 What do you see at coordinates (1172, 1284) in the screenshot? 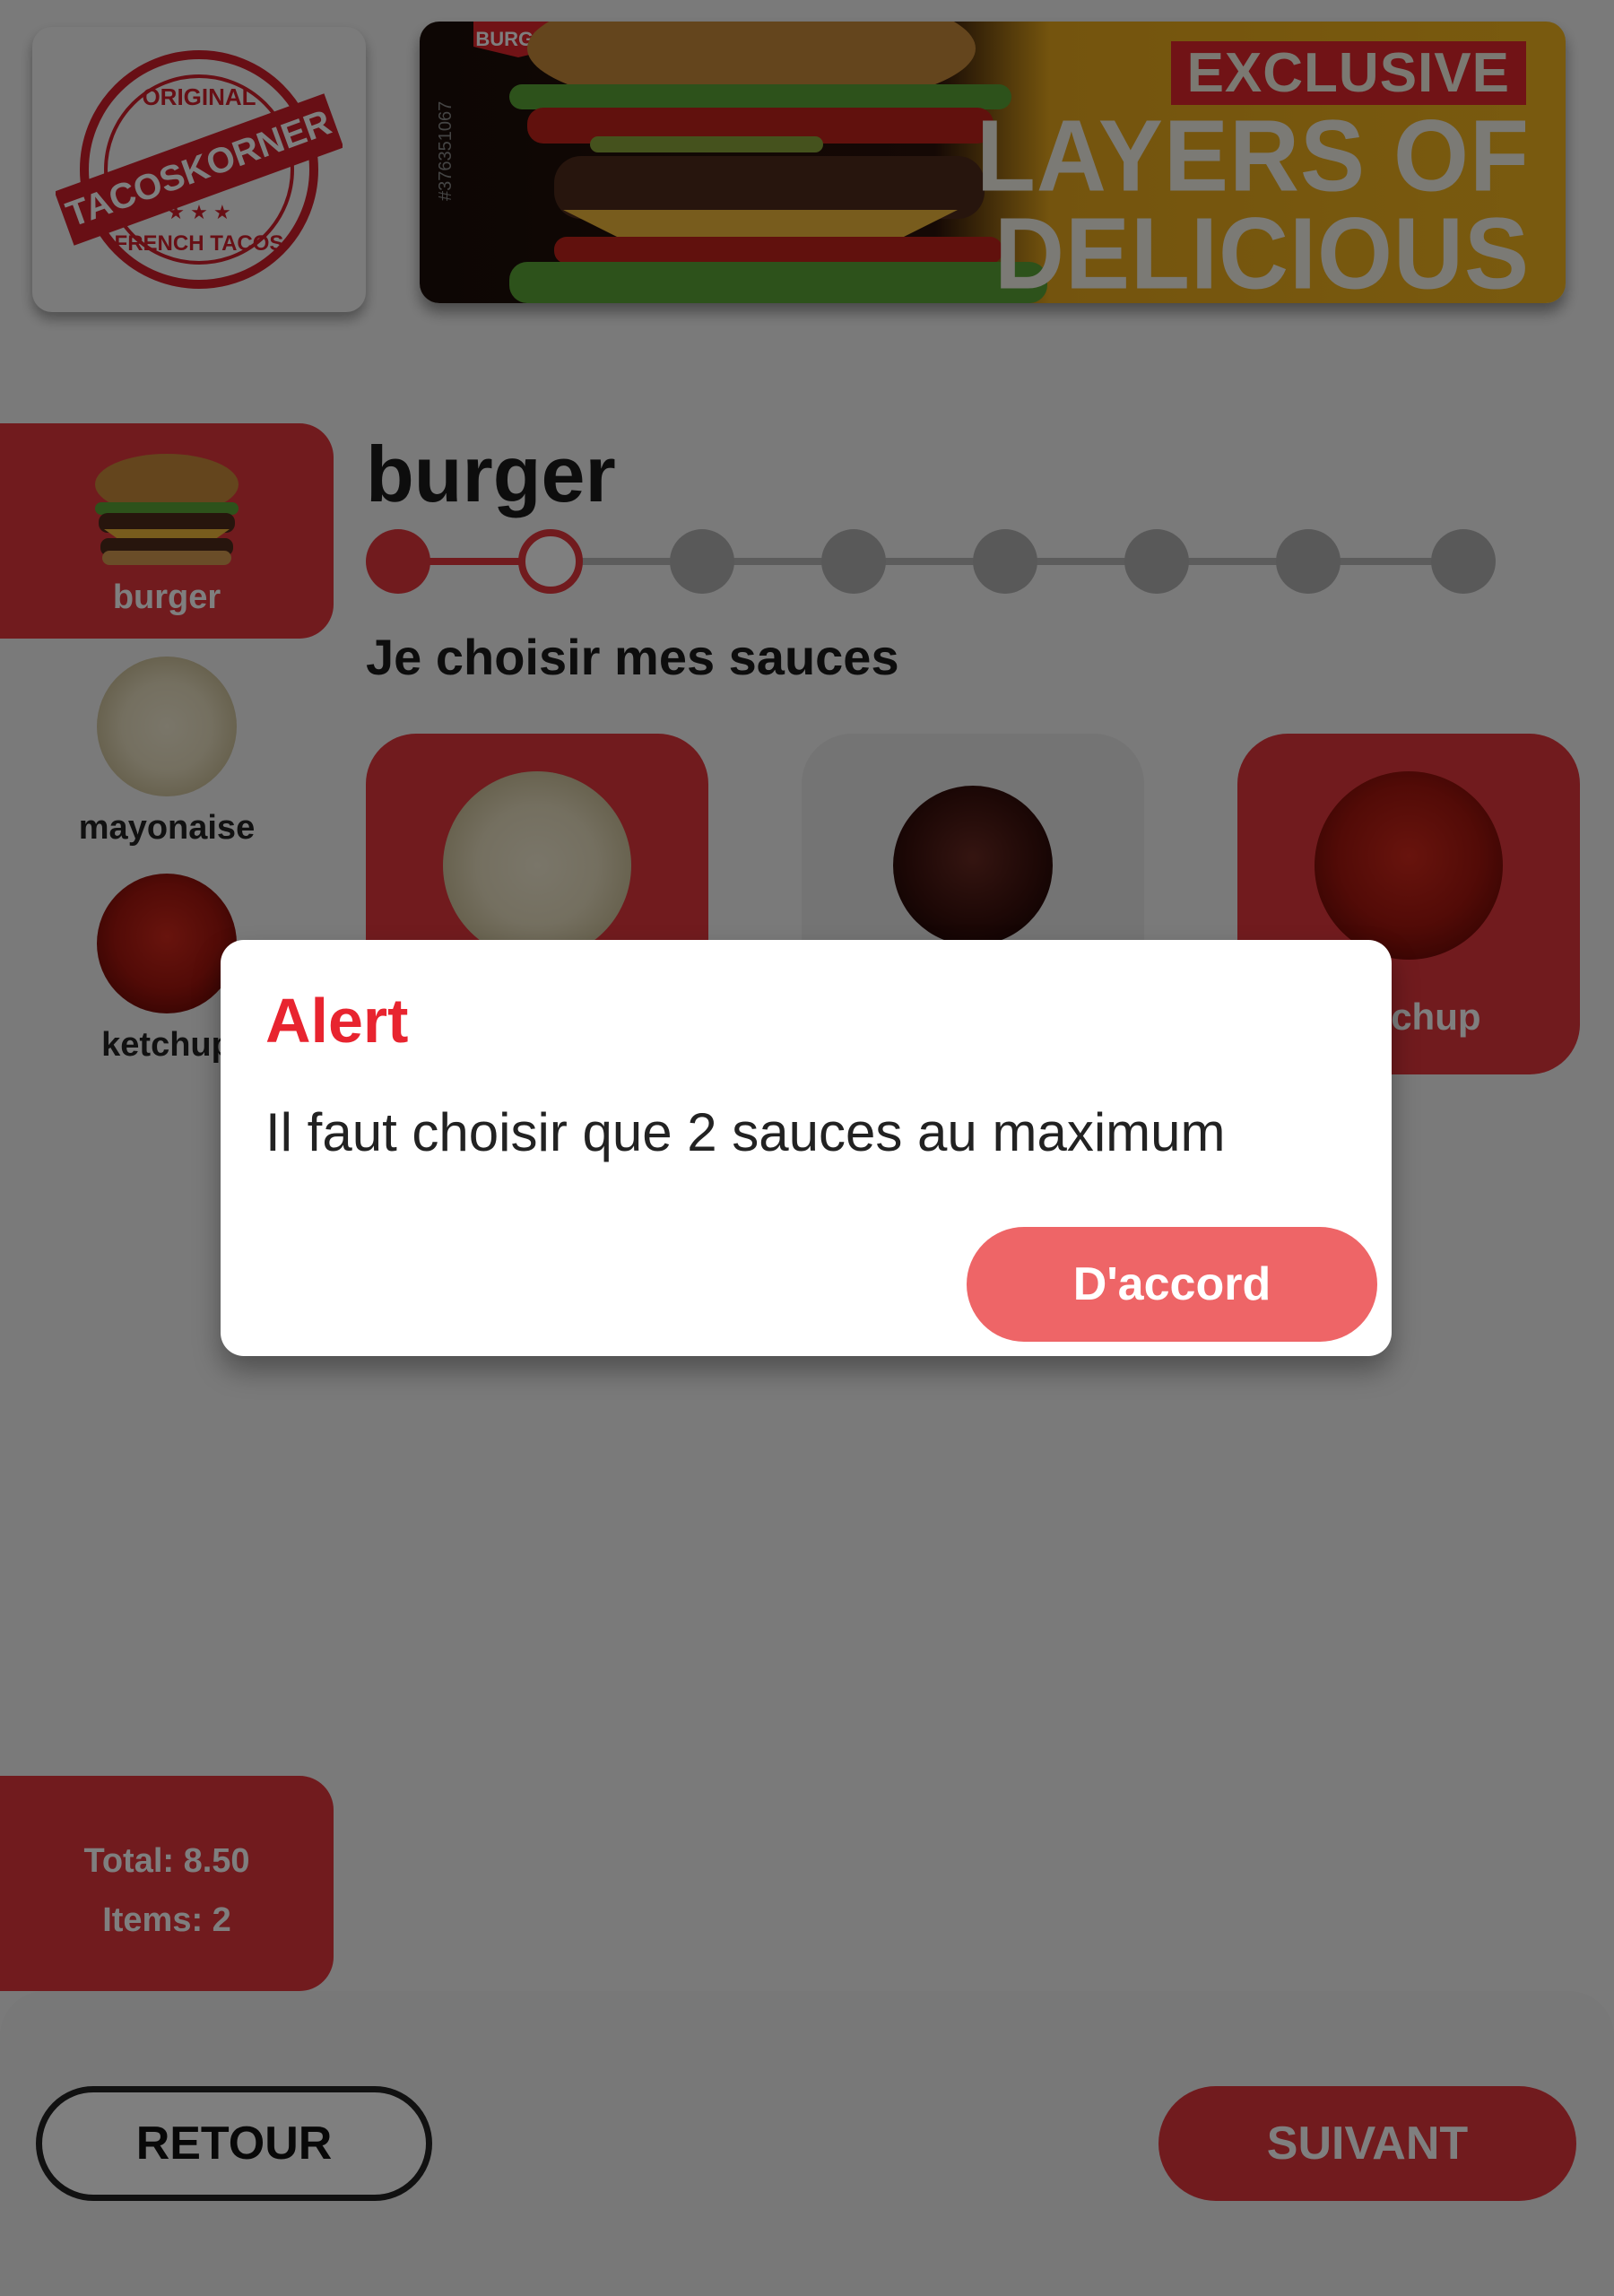
I see `confirm-button: D'accord` at bounding box center [1172, 1284].